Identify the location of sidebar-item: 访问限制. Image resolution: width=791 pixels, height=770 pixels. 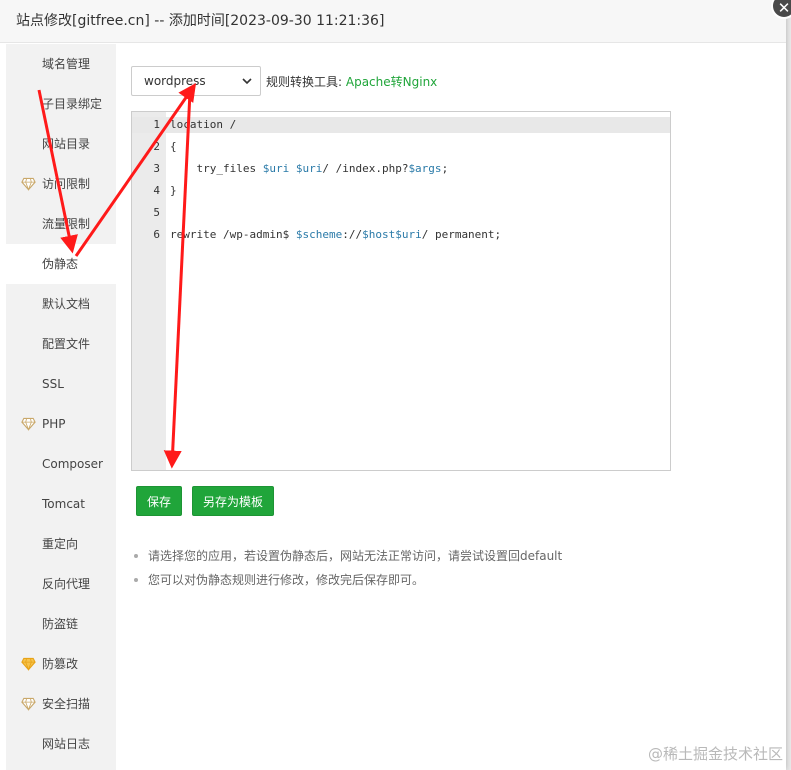
(61, 184).